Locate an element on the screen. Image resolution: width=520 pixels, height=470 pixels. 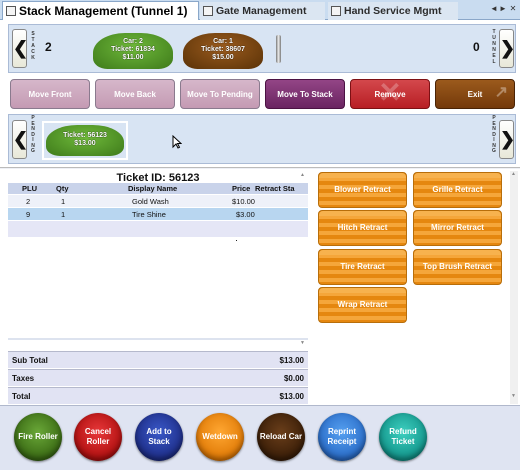
retract-label: Blower Retract is located at coordinates (362, 189).